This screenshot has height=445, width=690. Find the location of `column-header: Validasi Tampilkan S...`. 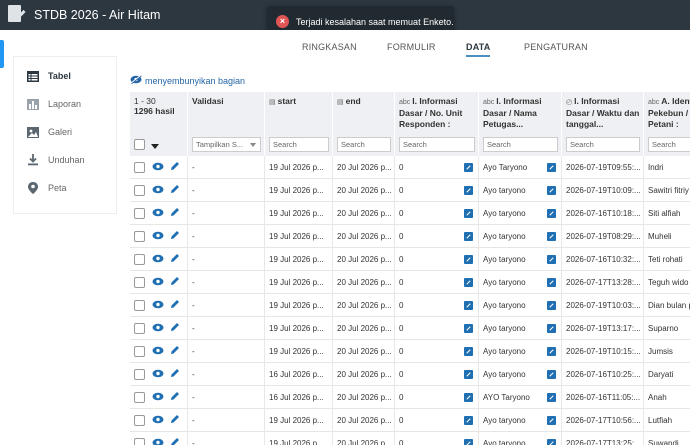

column-header: Validasi Tampilkan S... is located at coordinates (226, 124).